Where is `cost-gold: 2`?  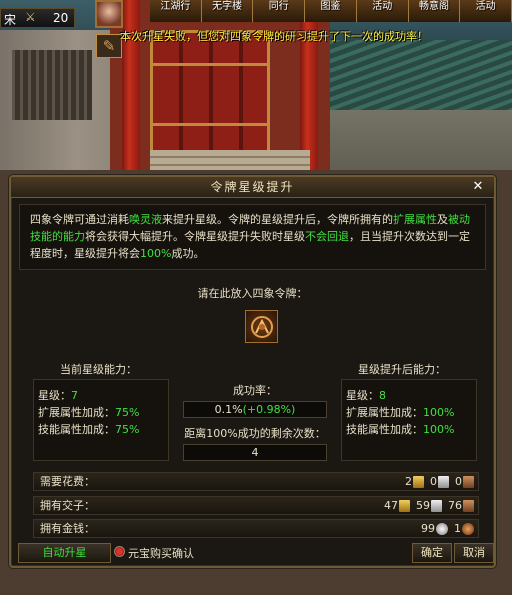 cost-gold: 2 is located at coordinates (408, 481).